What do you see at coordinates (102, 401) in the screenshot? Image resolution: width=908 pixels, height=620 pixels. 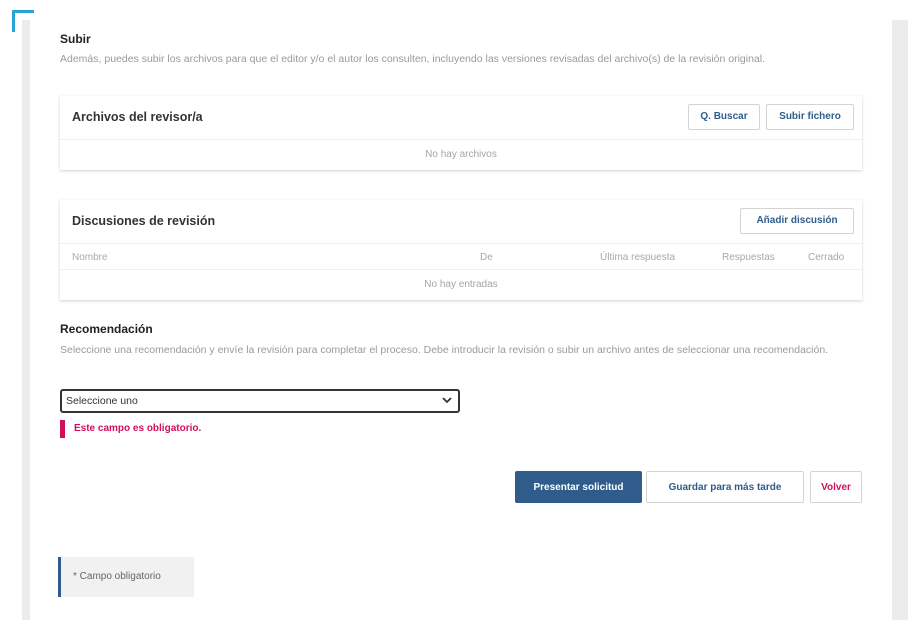 I see `recommendation-select-value: Seleccione uno` at bounding box center [102, 401].